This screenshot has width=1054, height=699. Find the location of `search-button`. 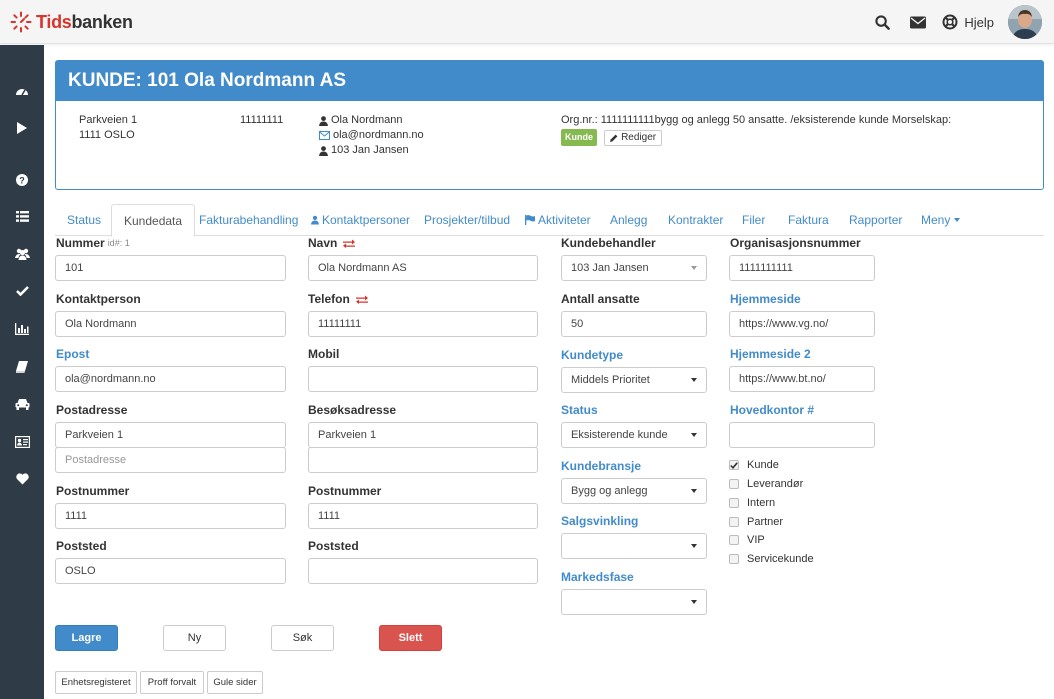

search-button is located at coordinates (882, 22).